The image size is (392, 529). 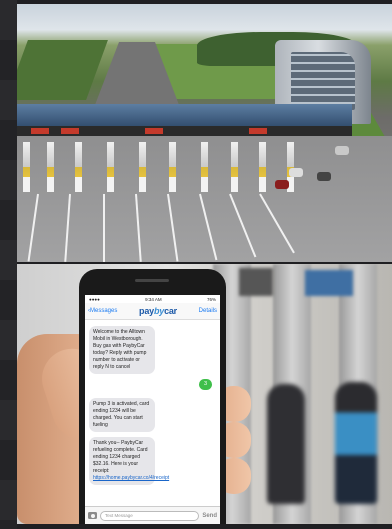 What do you see at coordinates (211, 299) in the screenshot?
I see `battery-level: 76%` at bounding box center [211, 299].